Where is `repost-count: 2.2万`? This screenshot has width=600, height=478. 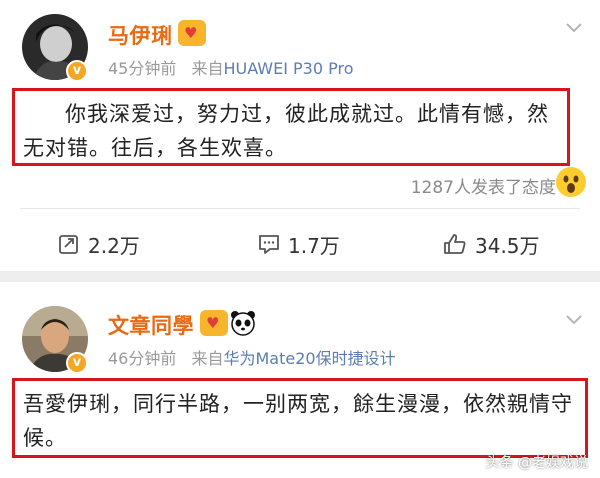 repost-count: 2.2万 is located at coordinates (114, 245).